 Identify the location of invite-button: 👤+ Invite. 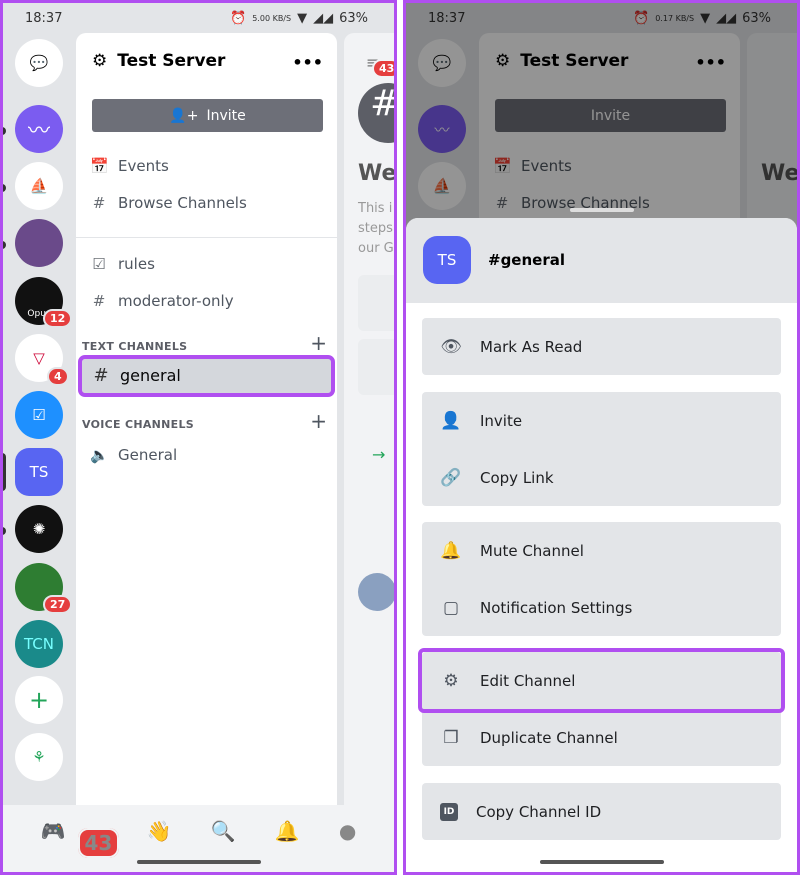
(207, 115).